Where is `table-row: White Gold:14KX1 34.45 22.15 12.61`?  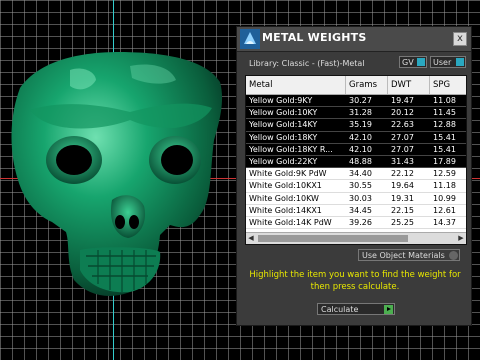
table-row: White Gold:14KX1 34.45 22.15 12.61 is located at coordinates (356, 210).